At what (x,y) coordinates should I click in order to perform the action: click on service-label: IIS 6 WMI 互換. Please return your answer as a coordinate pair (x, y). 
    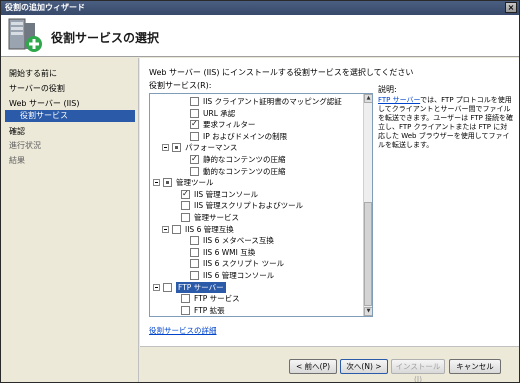
    Looking at the image, I should click on (229, 252).